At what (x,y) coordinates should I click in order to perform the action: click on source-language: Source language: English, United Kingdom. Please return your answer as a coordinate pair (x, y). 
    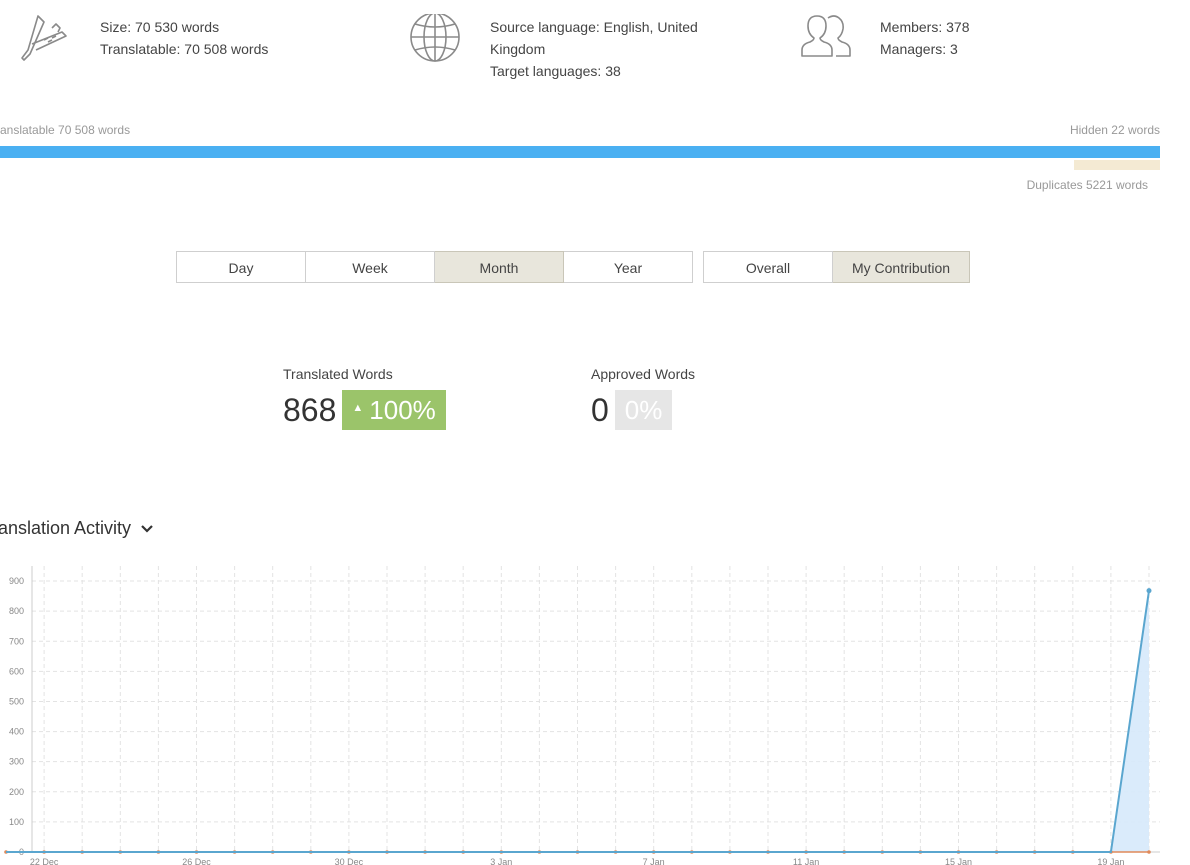
    Looking at the image, I should click on (594, 38).